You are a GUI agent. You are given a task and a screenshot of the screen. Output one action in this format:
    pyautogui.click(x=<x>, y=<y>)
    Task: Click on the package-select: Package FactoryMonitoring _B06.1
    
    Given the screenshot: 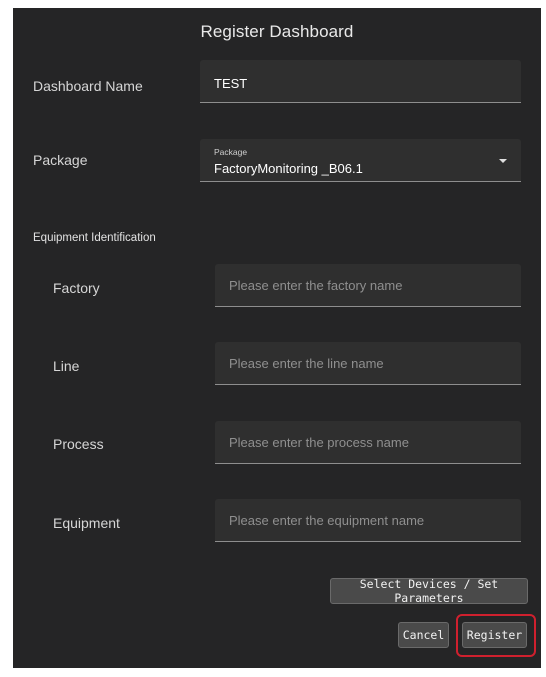 What is the action you would take?
    pyautogui.click(x=360, y=160)
    